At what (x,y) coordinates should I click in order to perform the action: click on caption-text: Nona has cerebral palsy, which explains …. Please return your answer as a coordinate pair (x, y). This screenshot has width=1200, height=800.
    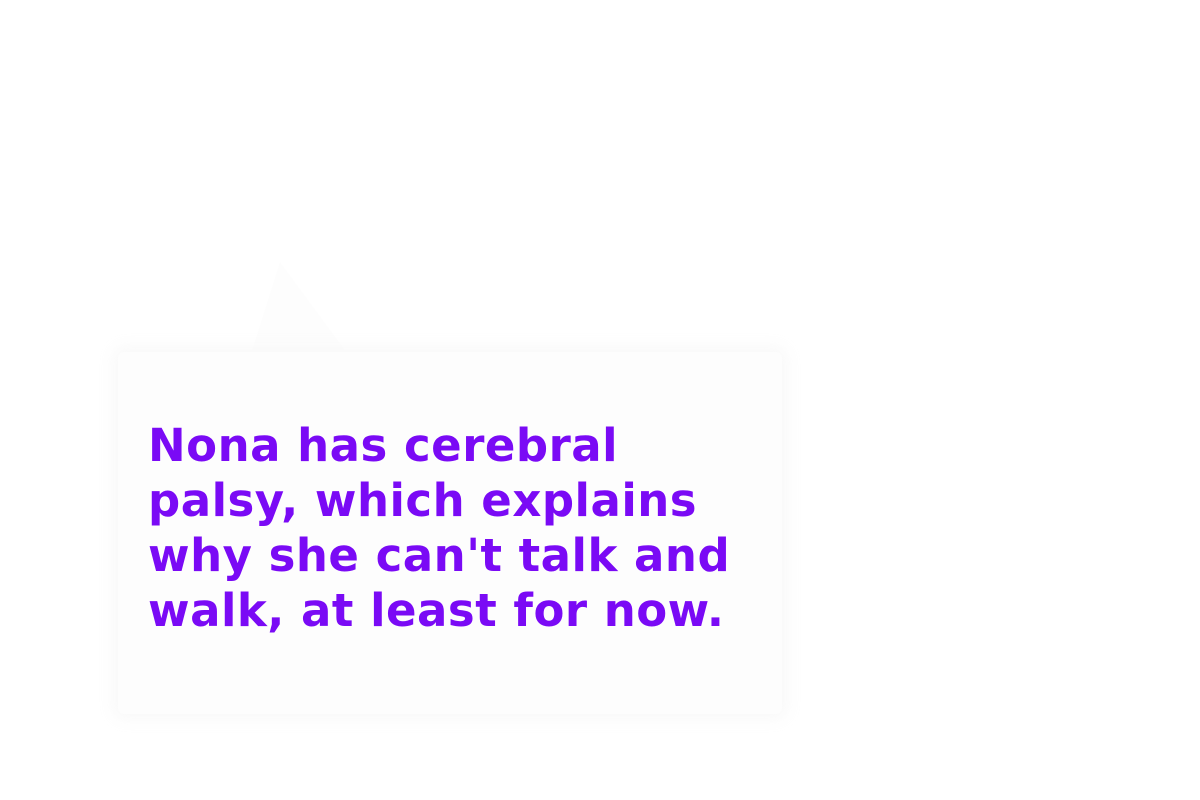
    Looking at the image, I should click on (439, 528).